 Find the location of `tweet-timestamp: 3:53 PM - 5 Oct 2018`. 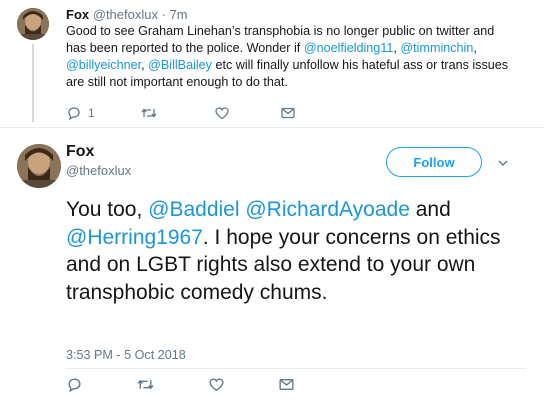

tweet-timestamp: 3:53 PM - 5 Oct 2018 is located at coordinates (126, 355).